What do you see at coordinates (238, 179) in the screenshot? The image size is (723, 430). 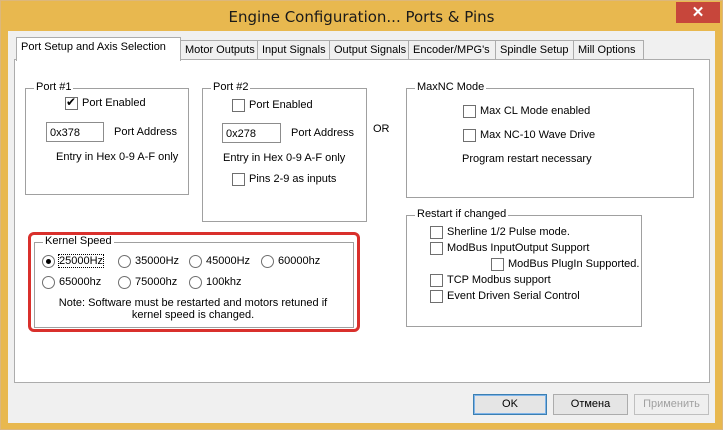 I see `port2-pins-inputs-checkbox` at bounding box center [238, 179].